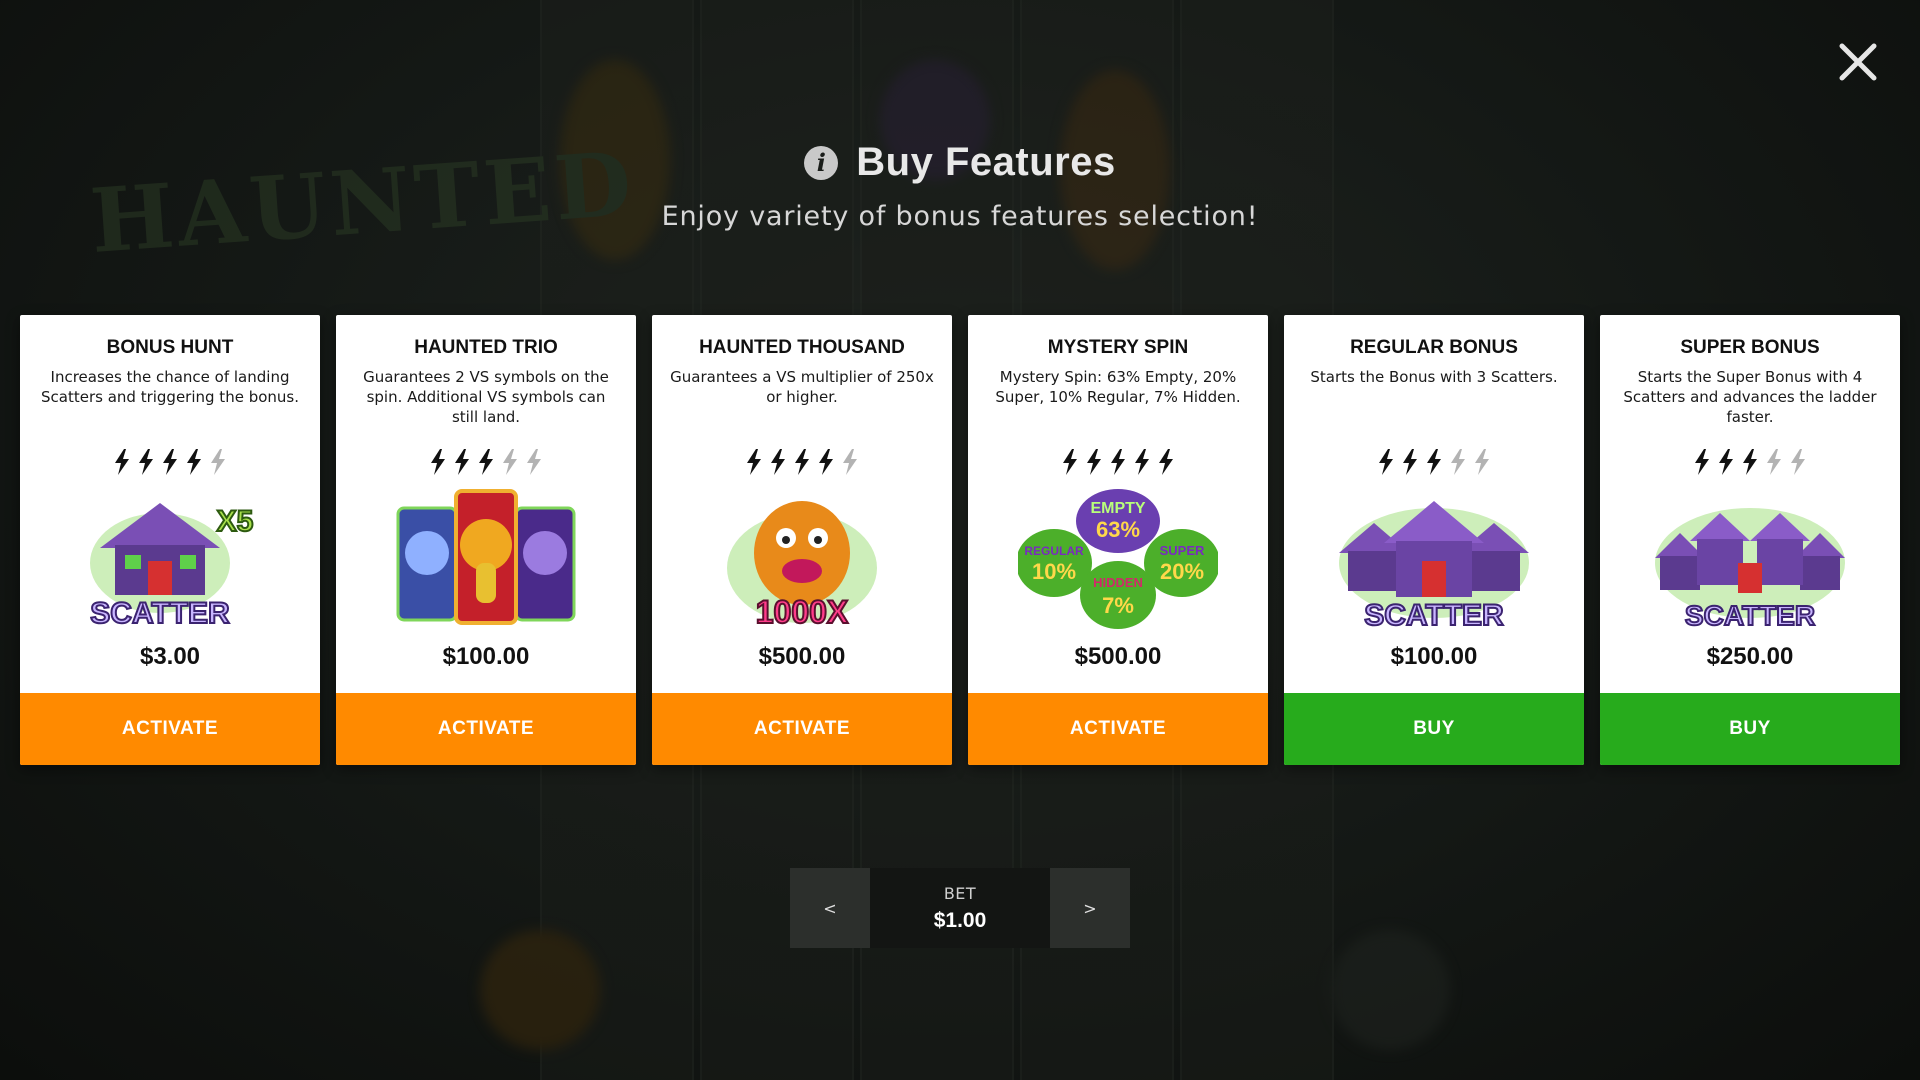 The width and height of the screenshot is (1920, 1080). I want to click on bet-display: BET $1.00, so click(960, 908).